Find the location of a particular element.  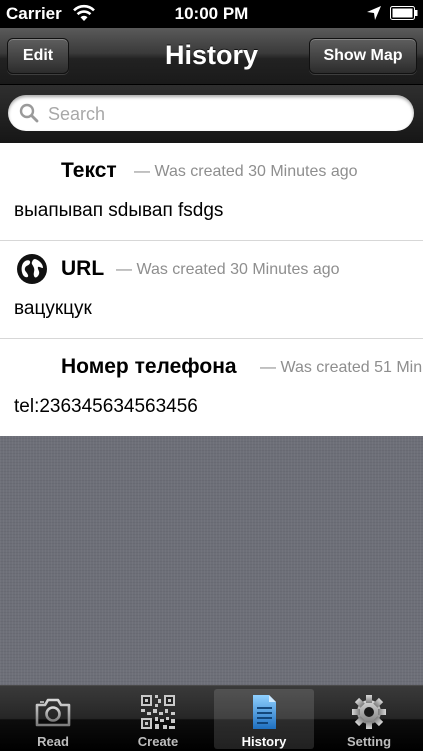

tab-create: Create is located at coordinates (158, 719).